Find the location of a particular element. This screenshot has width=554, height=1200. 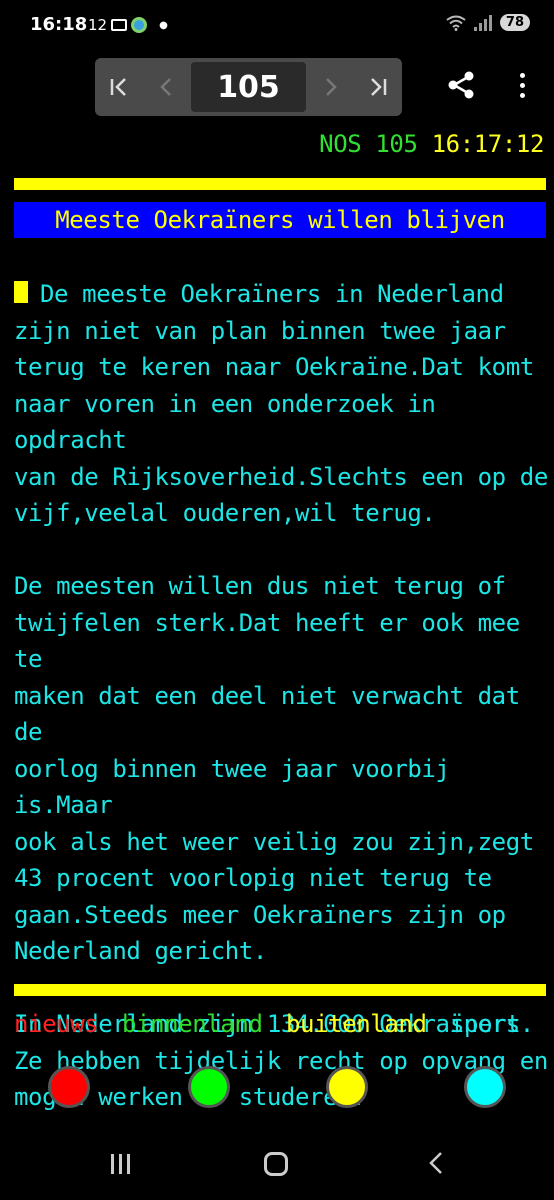

body-line: zijn niet van plan binnen twee jaar is located at coordinates (260, 330).